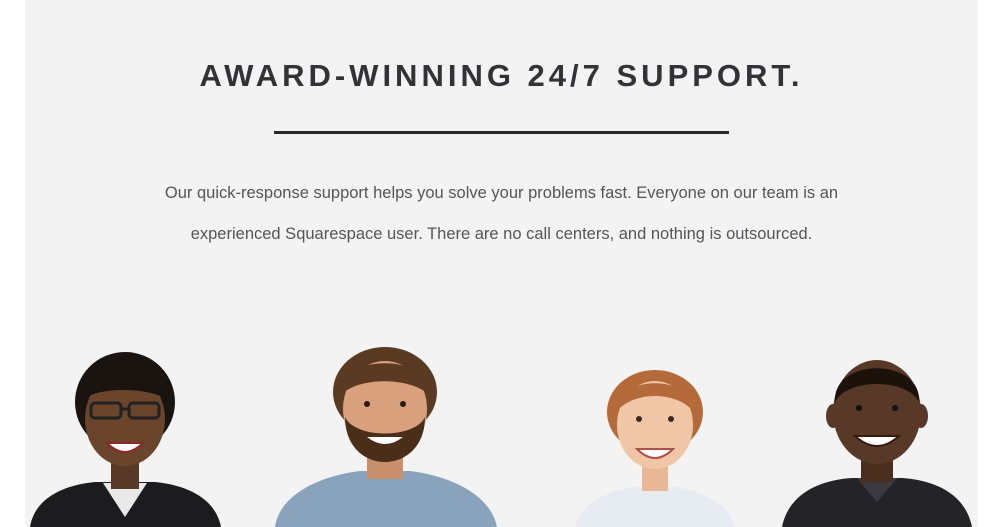 The image size is (985, 527). Describe the element at coordinates (125, 437) in the screenshot. I see `woman-with-glasses-photo` at that location.